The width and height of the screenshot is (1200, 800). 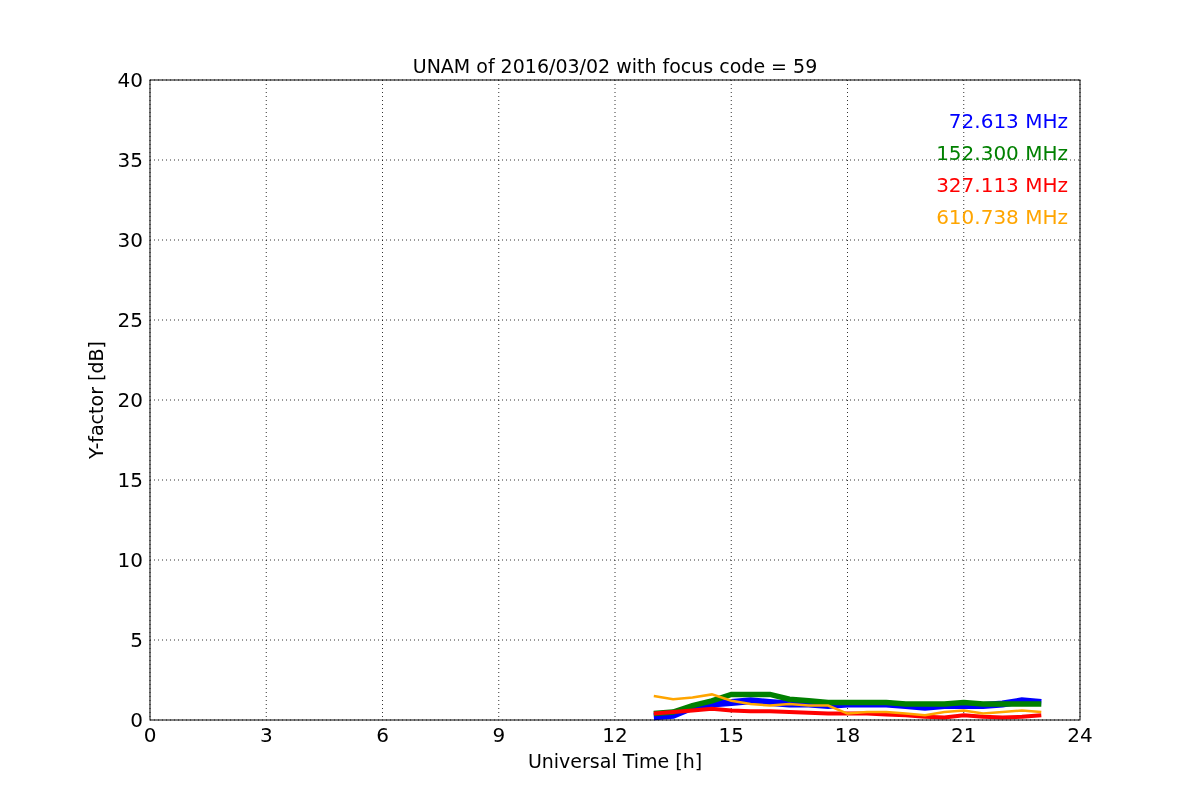 What do you see at coordinates (1002, 153) in the screenshot?
I see `legend-label: 152.300 MHz` at bounding box center [1002, 153].